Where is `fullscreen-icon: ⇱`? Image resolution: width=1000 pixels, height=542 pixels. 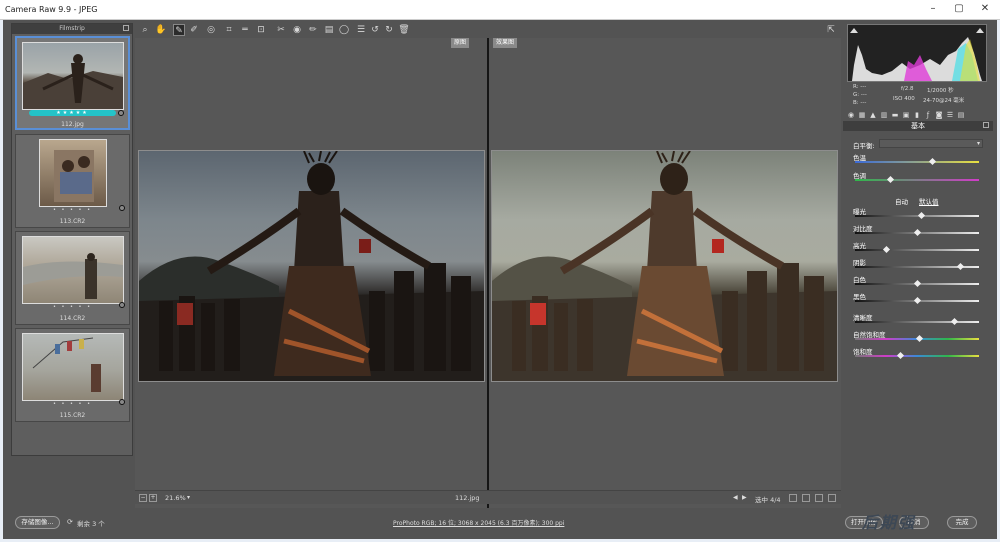 fullscreen-icon: ⇱ is located at coordinates (831, 30).